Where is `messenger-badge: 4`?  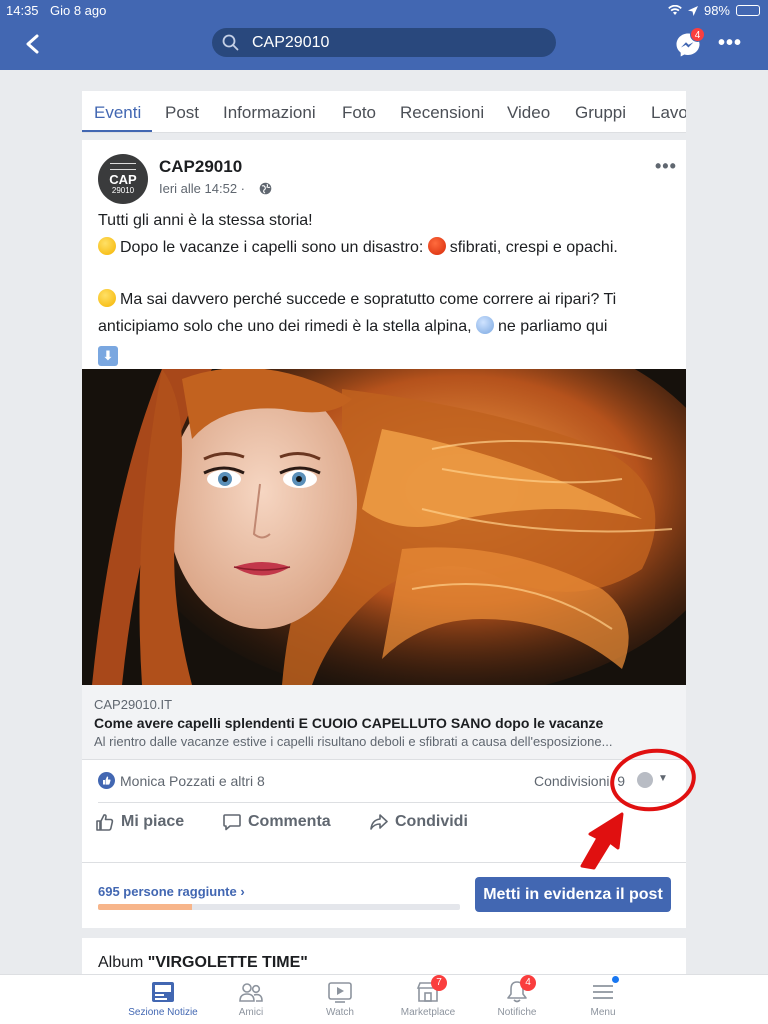
messenger-badge: 4 is located at coordinates (697, 34).